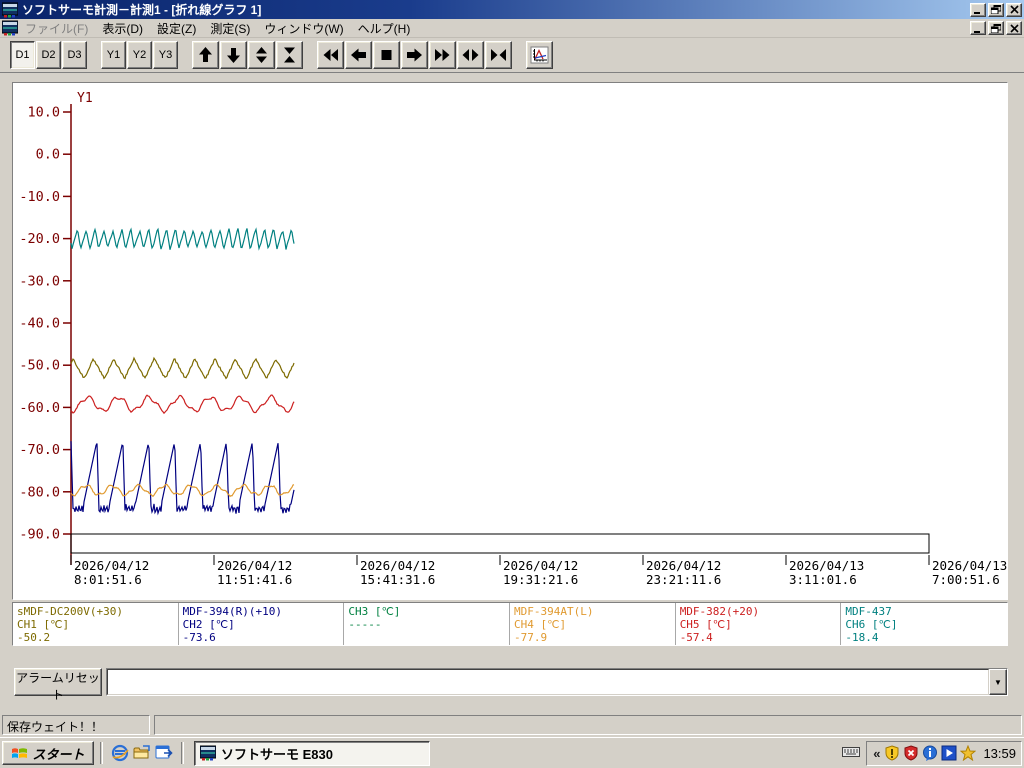 The width and height of the screenshot is (1024, 768). I want to click on toolbar-expand-horizontal-button, so click(470, 55).